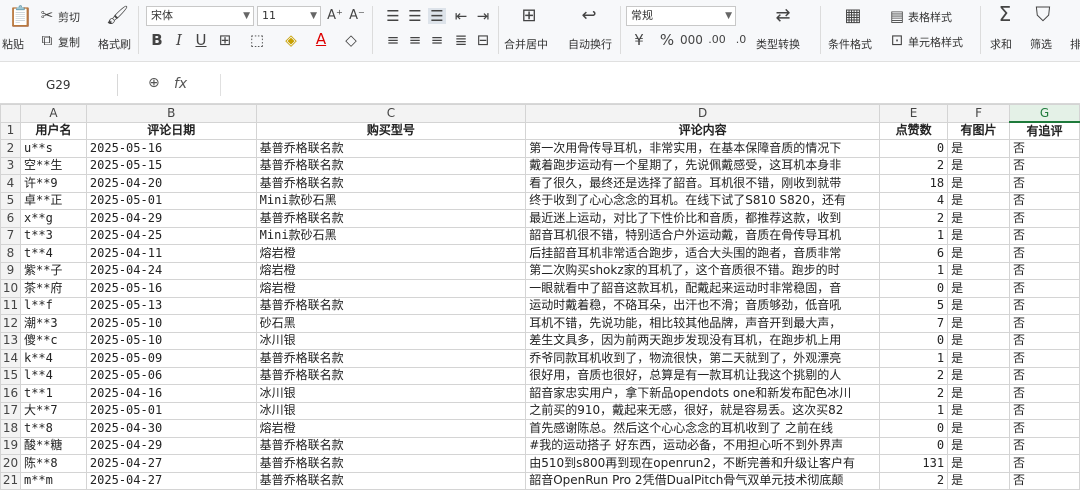  Describe the element at coordinates (717, 40) in the screenshot. I see `increase-decimal-icon: .00` at that location.